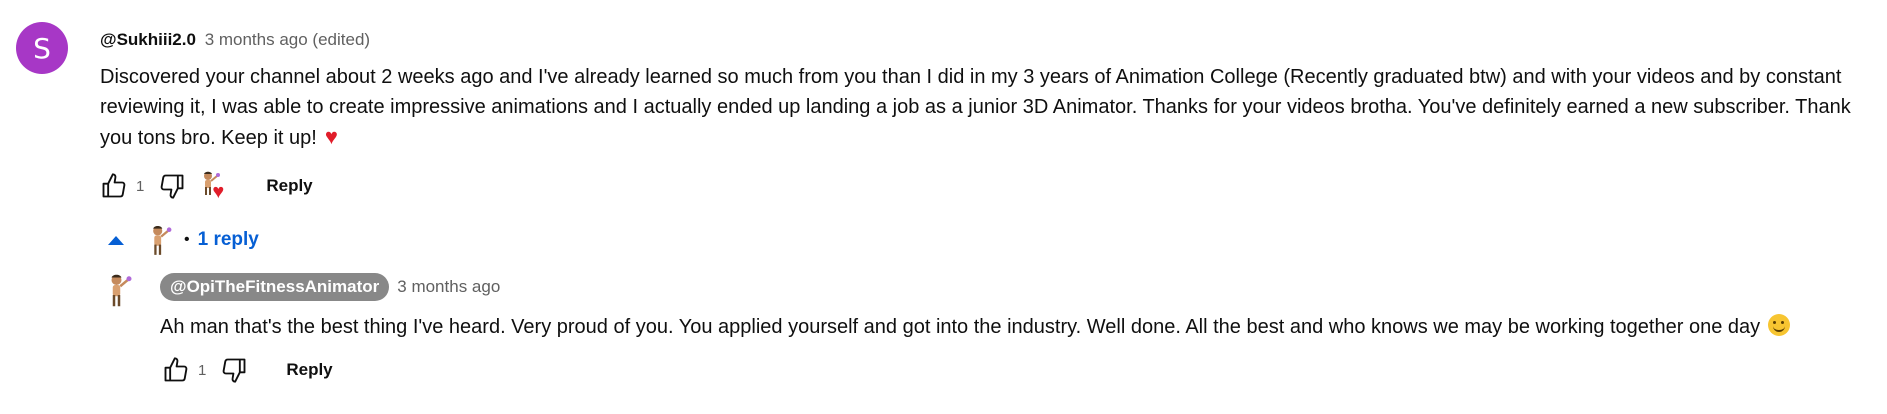 This screenshot has width=1887, height=414. I want to click on reply-header: @OpiTheFitnessAnimator 3 months ago, so click(330, 287).